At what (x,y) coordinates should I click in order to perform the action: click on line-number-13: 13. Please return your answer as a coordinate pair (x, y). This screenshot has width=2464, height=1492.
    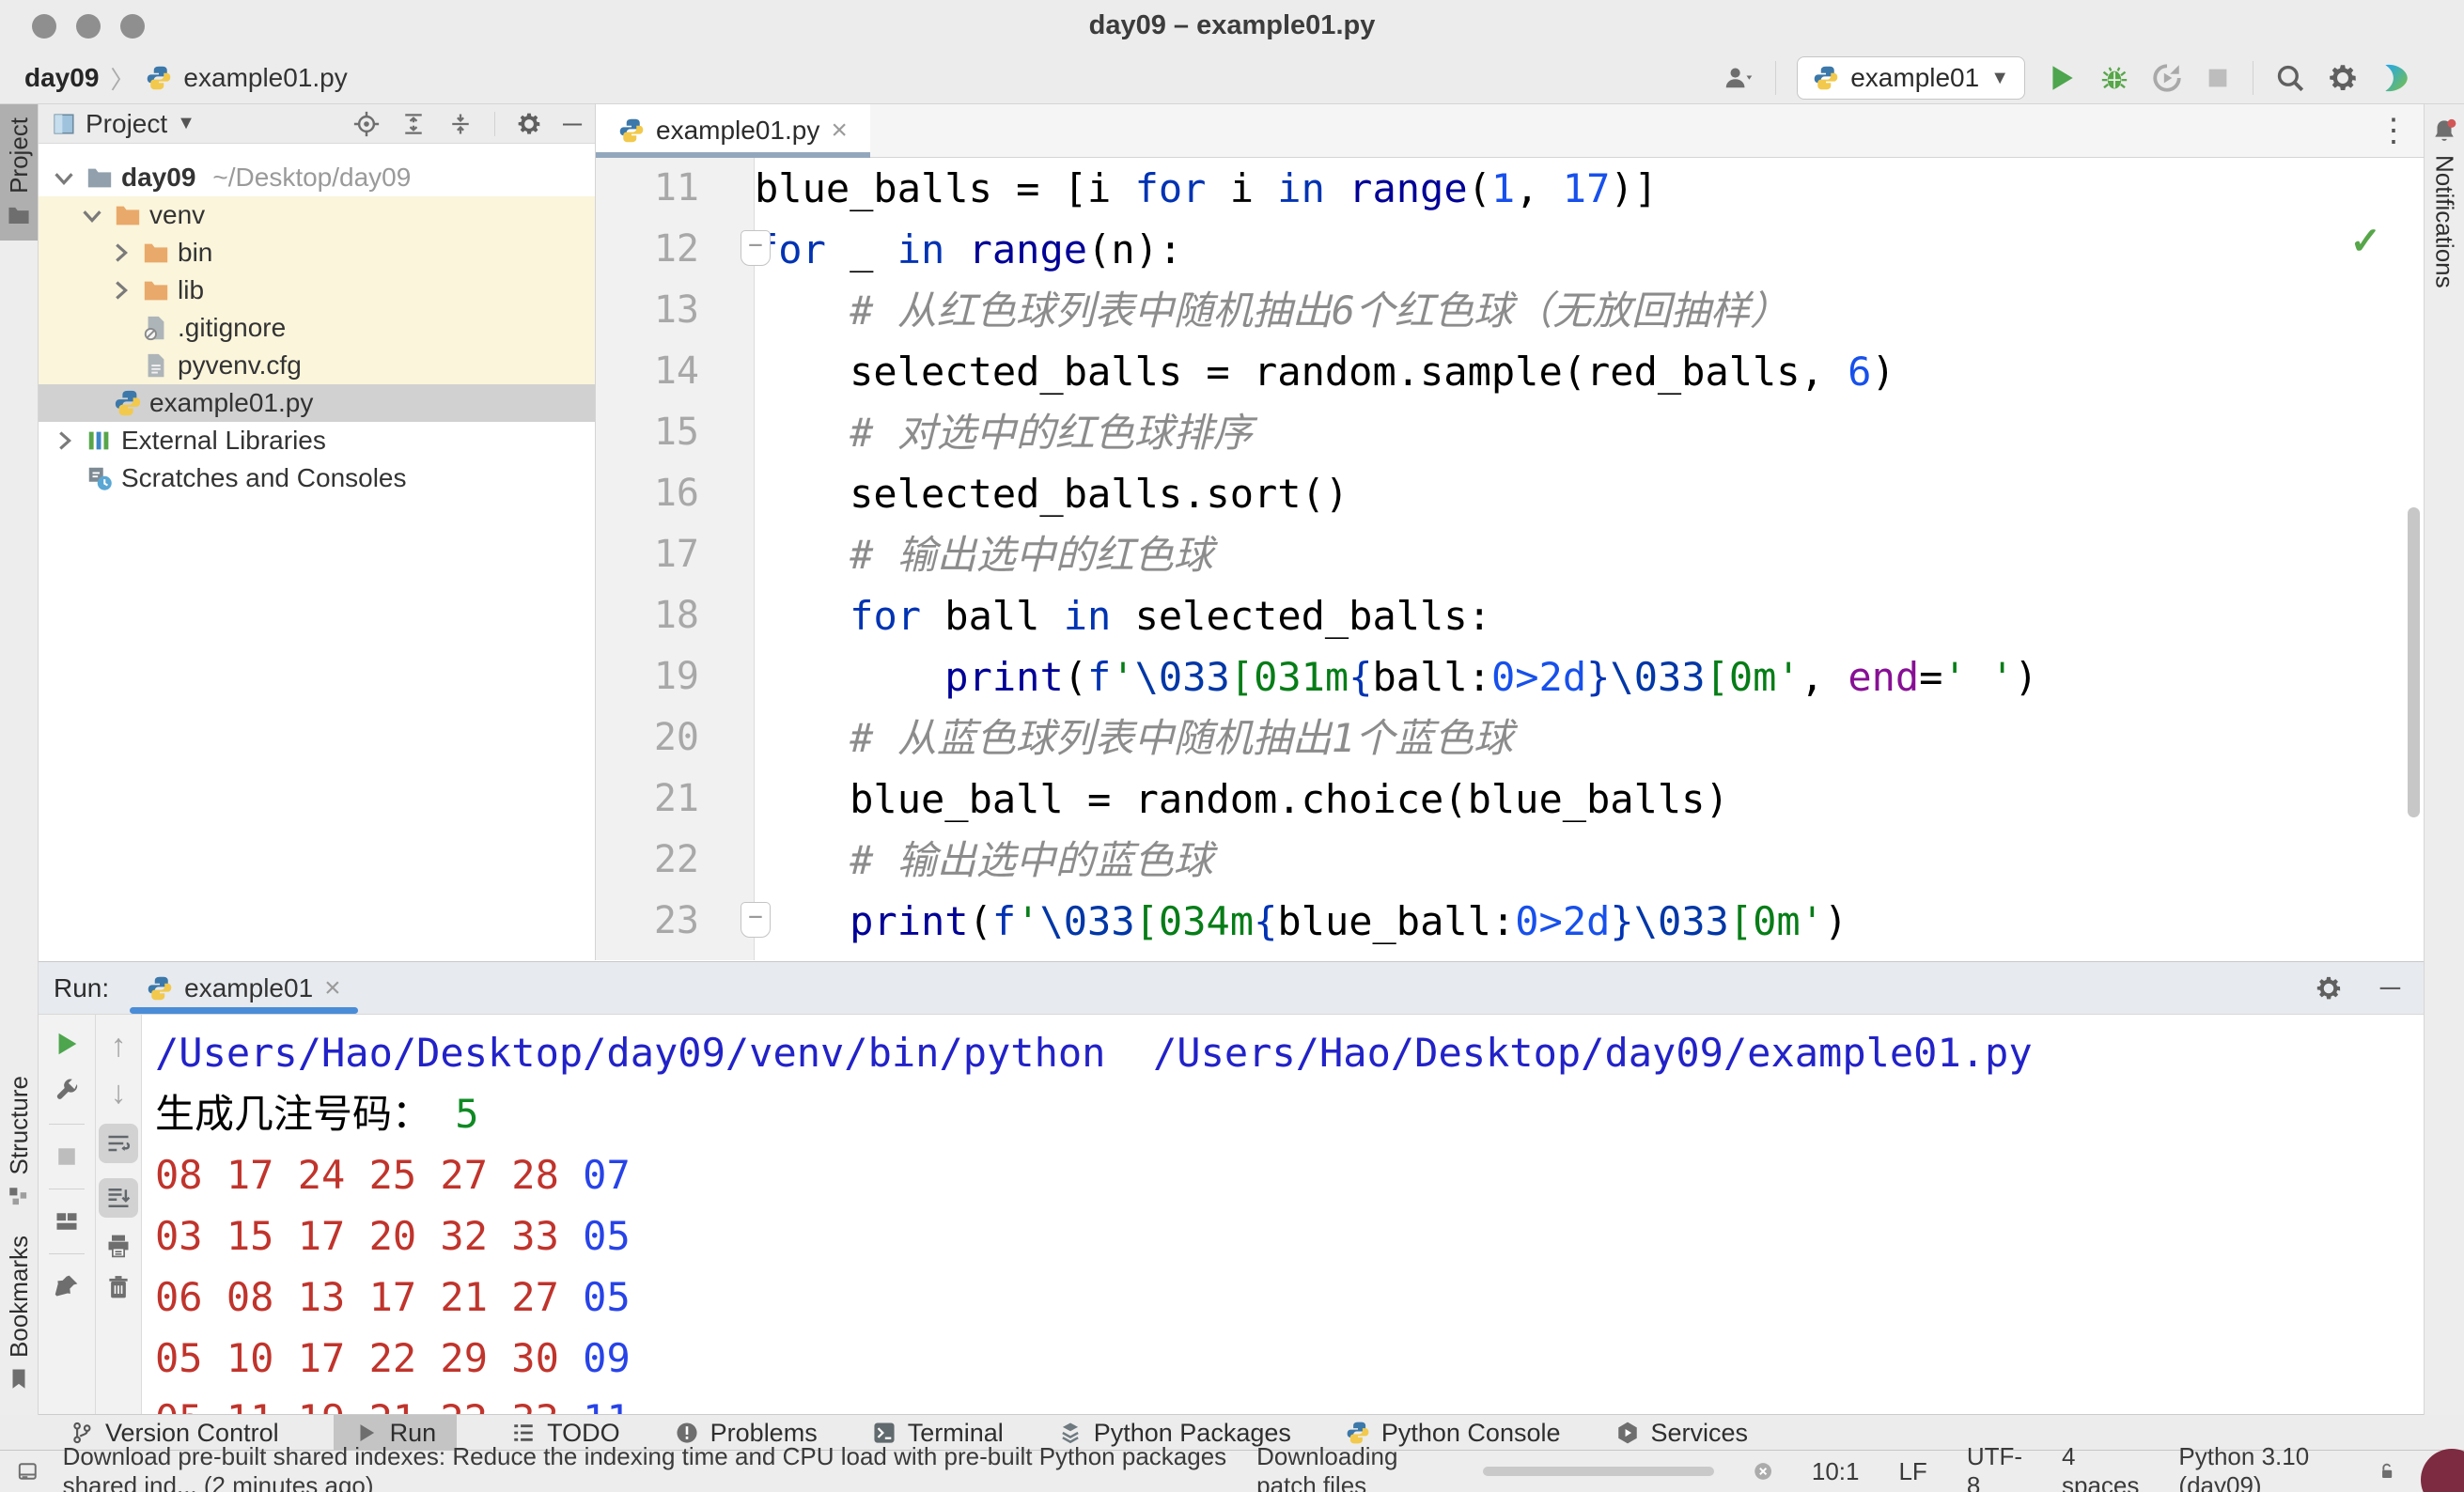
    Looking at the image, I should click on (675, 311).